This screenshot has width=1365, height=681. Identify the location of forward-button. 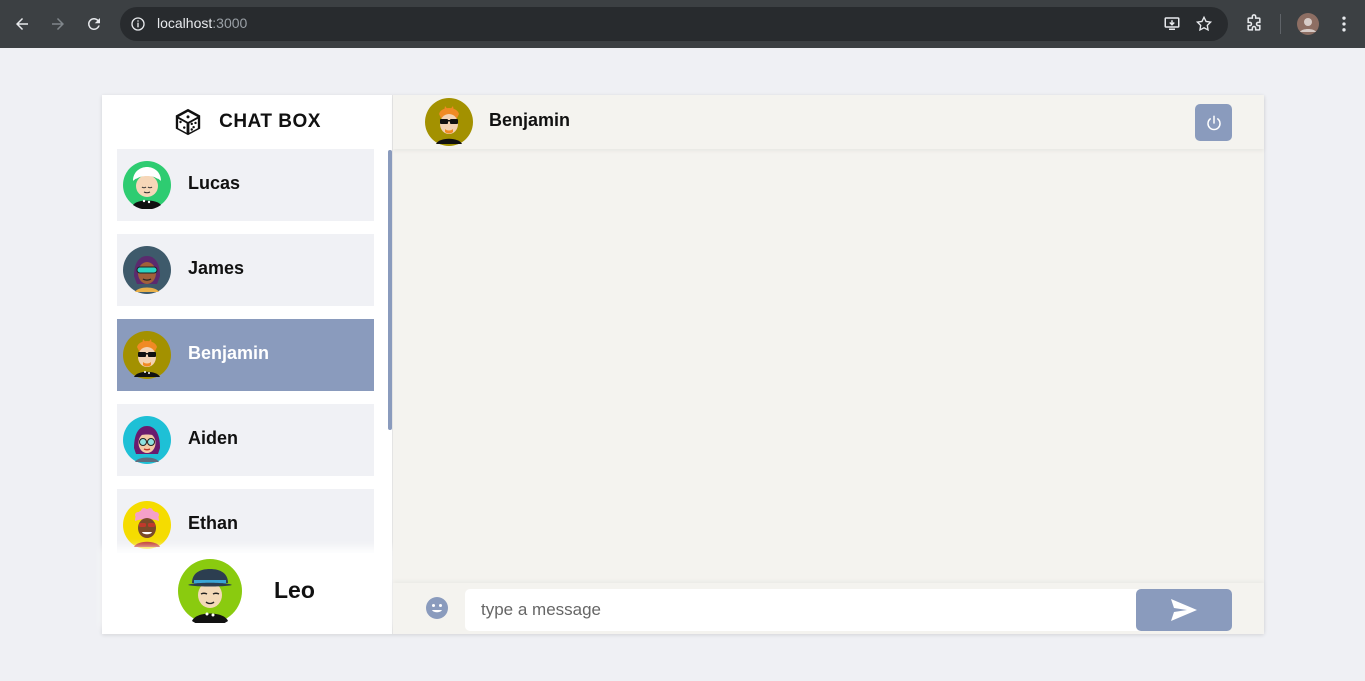
(58, 24).